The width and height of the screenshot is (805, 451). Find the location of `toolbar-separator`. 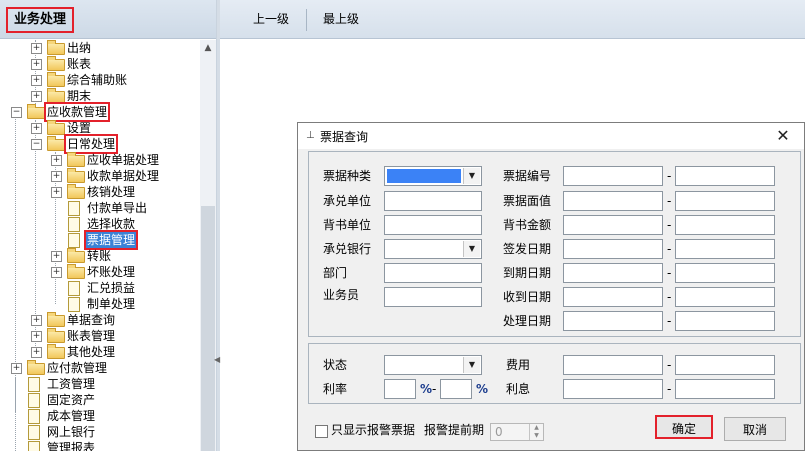

toolbar-separator is located at coordinates (306, 20).